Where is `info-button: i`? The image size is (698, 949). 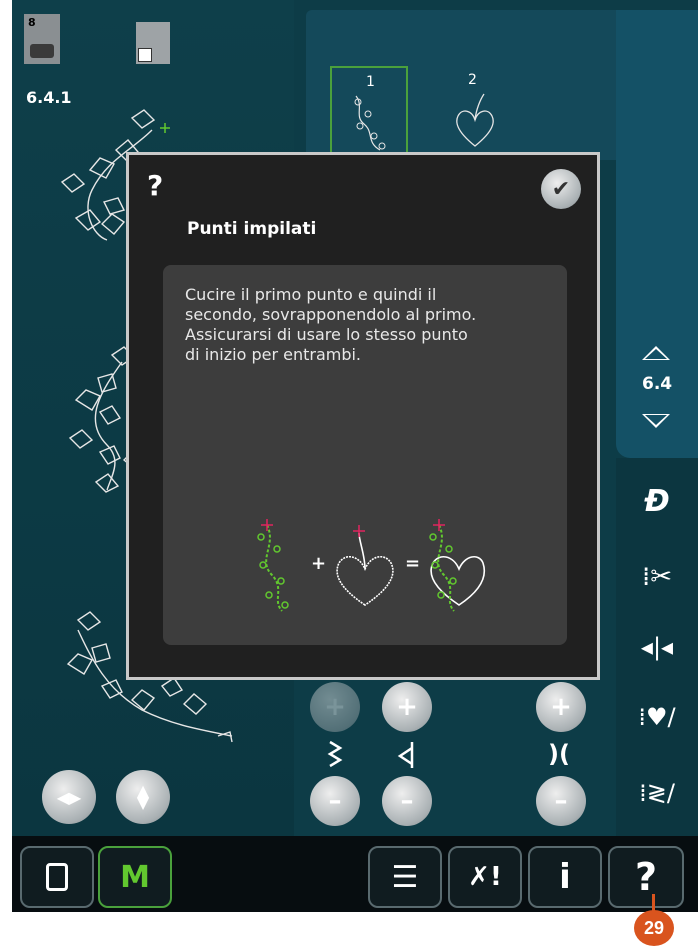
info-button: i is located at coordinates (565, 877).